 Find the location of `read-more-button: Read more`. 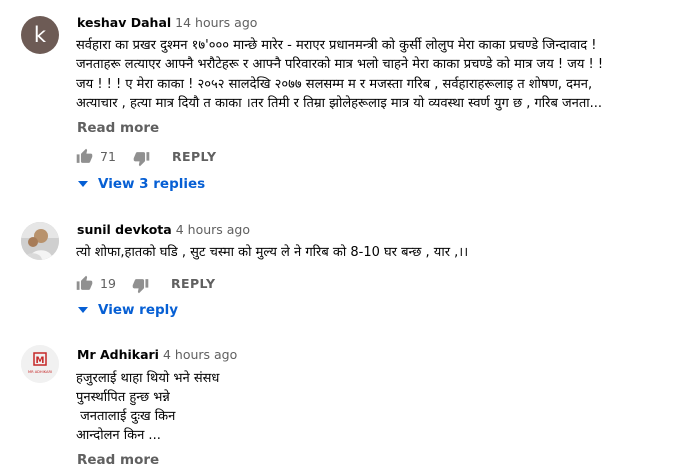

read-more-button: Read more is located at coordinates (118, 460).